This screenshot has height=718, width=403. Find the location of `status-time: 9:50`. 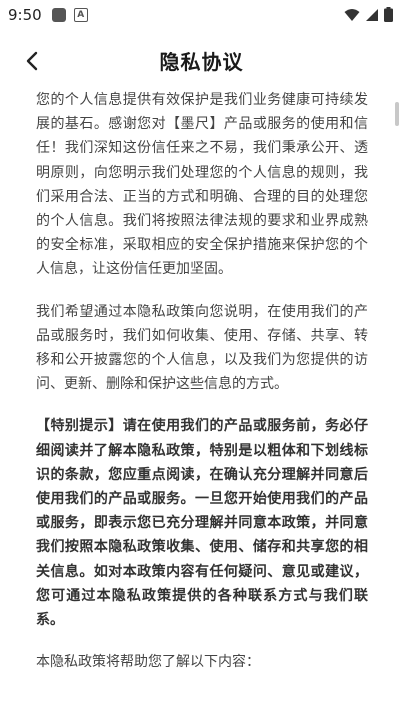

status-time: 9:50 is located at coordinates (25, 15).